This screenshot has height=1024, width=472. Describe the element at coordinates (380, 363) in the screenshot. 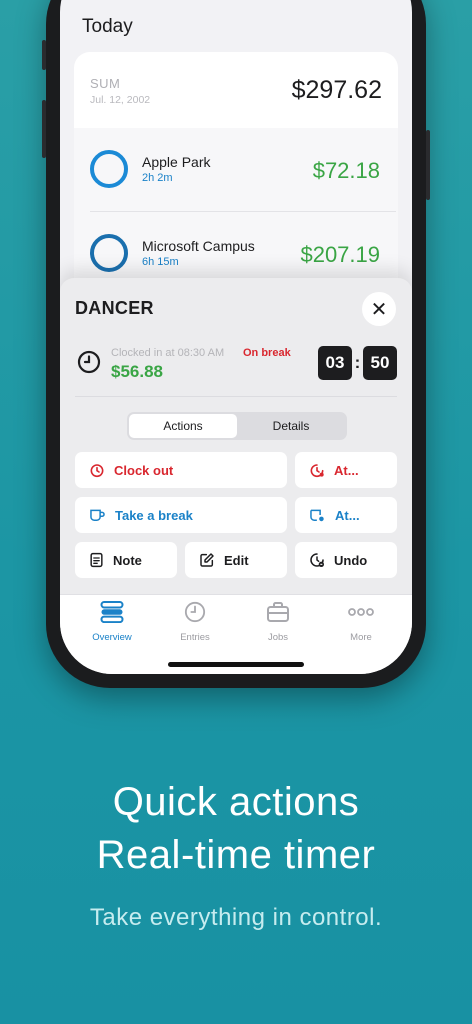

I see `timer-minutes: 50` at that location.